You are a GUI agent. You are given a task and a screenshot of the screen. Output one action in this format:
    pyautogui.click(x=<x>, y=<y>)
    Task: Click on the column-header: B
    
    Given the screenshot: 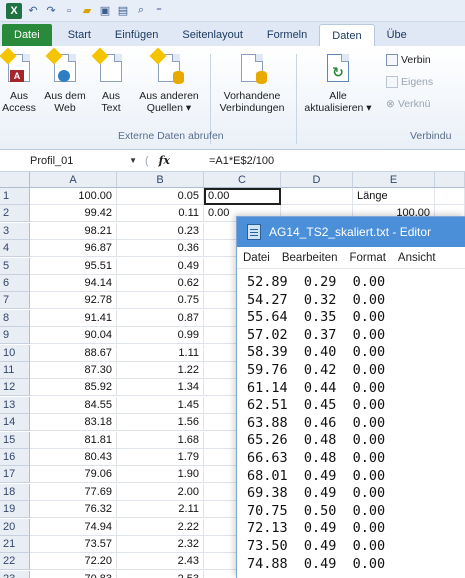 What is the action you would take?
    pyautogui.click(x=160, y=180)
    